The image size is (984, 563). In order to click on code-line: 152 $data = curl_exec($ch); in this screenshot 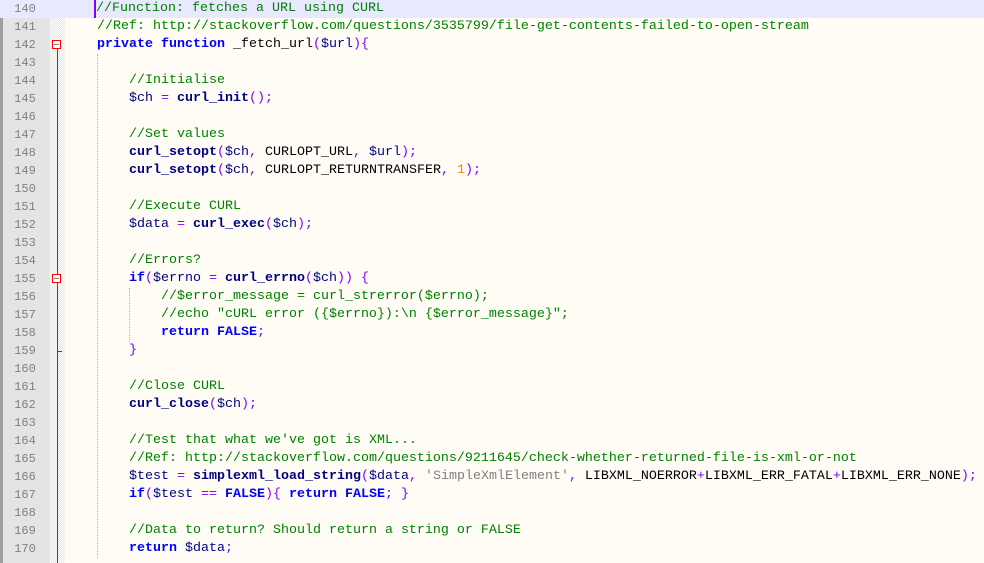, I will do `click(492, 225)`.